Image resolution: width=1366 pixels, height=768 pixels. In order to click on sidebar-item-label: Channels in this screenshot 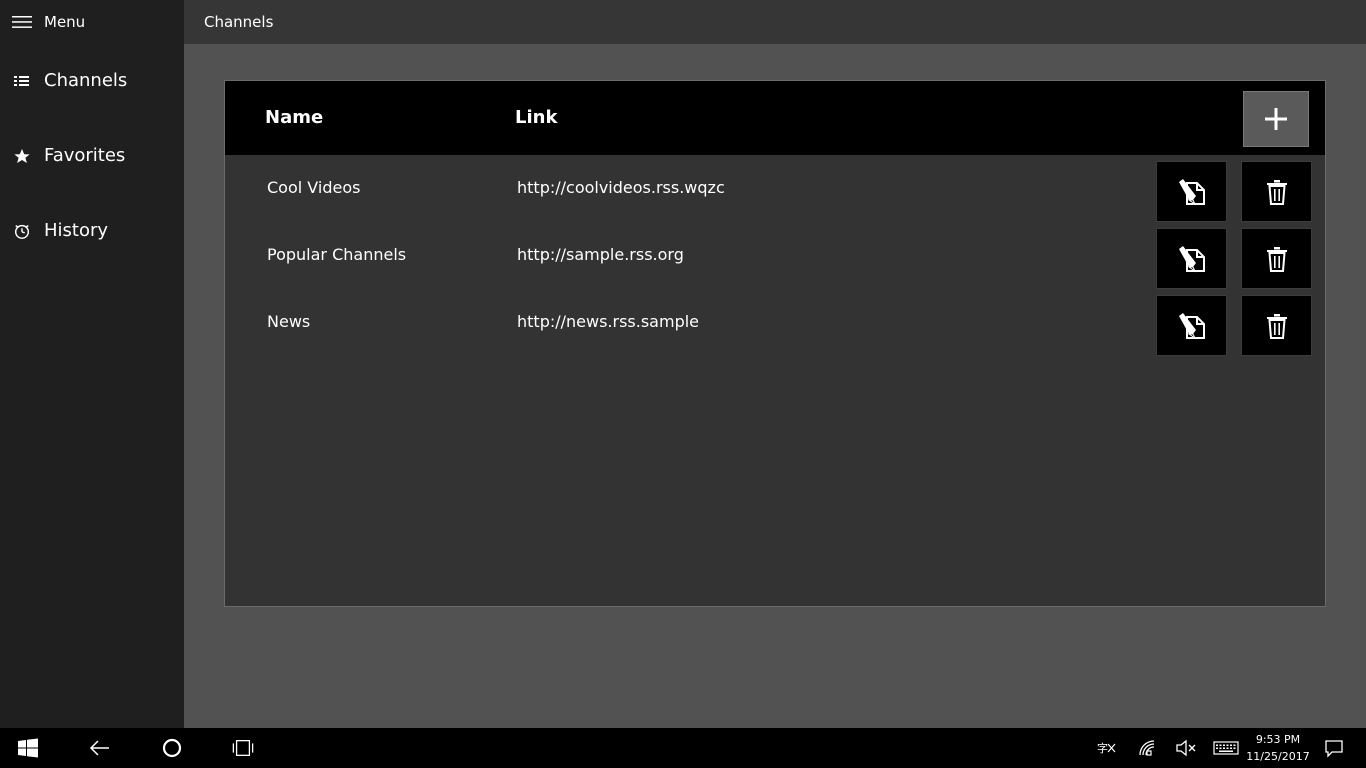, I will do `click(86, 80)`.